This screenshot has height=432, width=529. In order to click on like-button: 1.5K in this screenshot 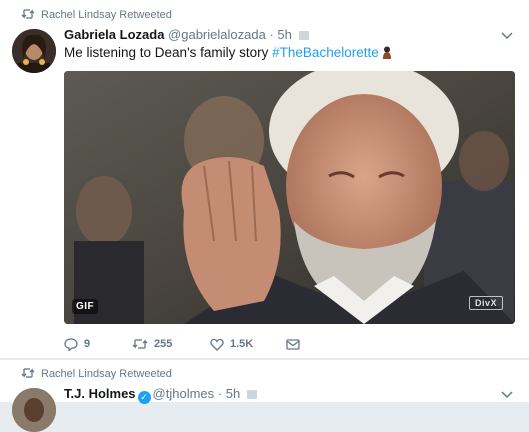, I will do `click(248, 344)`.